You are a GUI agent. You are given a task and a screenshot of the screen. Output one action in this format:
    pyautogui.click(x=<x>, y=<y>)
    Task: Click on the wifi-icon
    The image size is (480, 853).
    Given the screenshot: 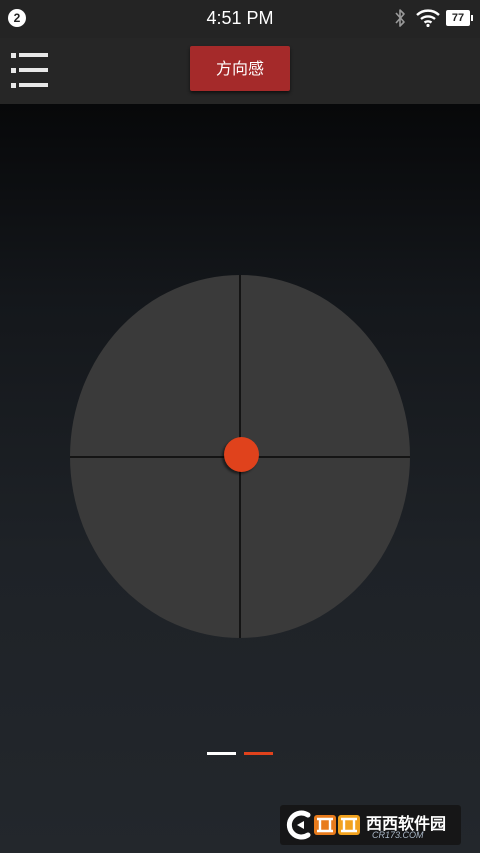 What is the action you would take?
    pyautogui.click(x=428, y=18)
    